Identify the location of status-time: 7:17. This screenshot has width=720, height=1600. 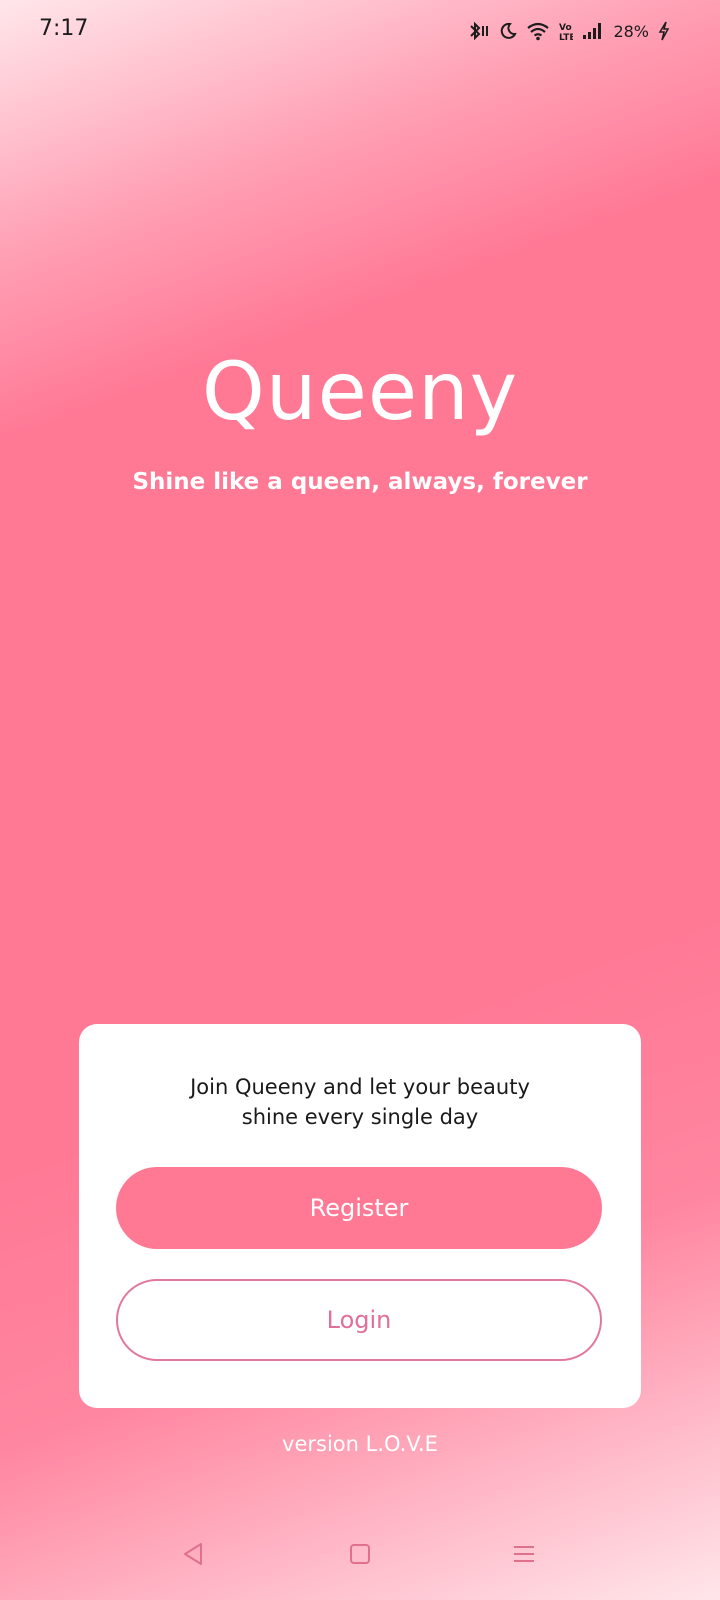
(64, 28).